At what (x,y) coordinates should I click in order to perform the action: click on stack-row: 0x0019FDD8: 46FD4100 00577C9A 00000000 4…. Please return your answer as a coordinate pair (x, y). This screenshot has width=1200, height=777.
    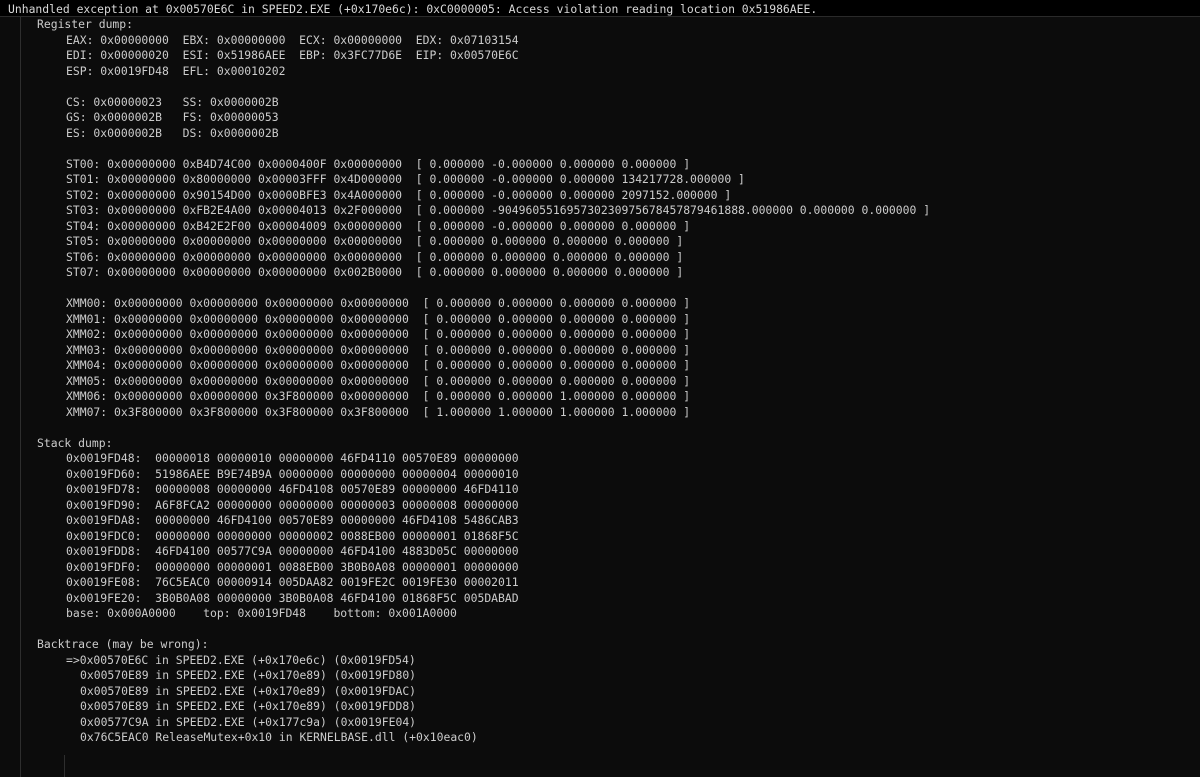
    Looking at the image, I should click on (292, 551).